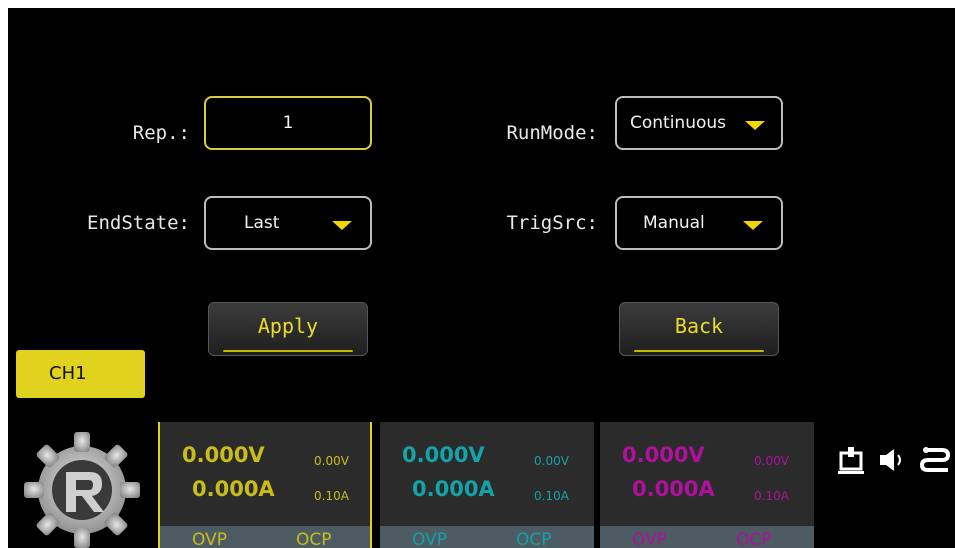 The image size is (955, 548). Describe the element at coordinates (262, 223) in the screenshot. I see `endstate-value: Last` at that location.